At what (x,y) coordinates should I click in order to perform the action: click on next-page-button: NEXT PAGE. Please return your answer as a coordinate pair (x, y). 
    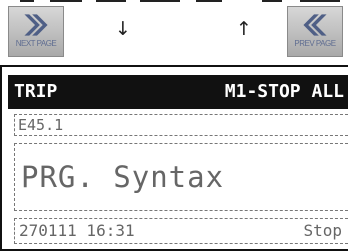
    Looking at the image, I should click on (36, 31).